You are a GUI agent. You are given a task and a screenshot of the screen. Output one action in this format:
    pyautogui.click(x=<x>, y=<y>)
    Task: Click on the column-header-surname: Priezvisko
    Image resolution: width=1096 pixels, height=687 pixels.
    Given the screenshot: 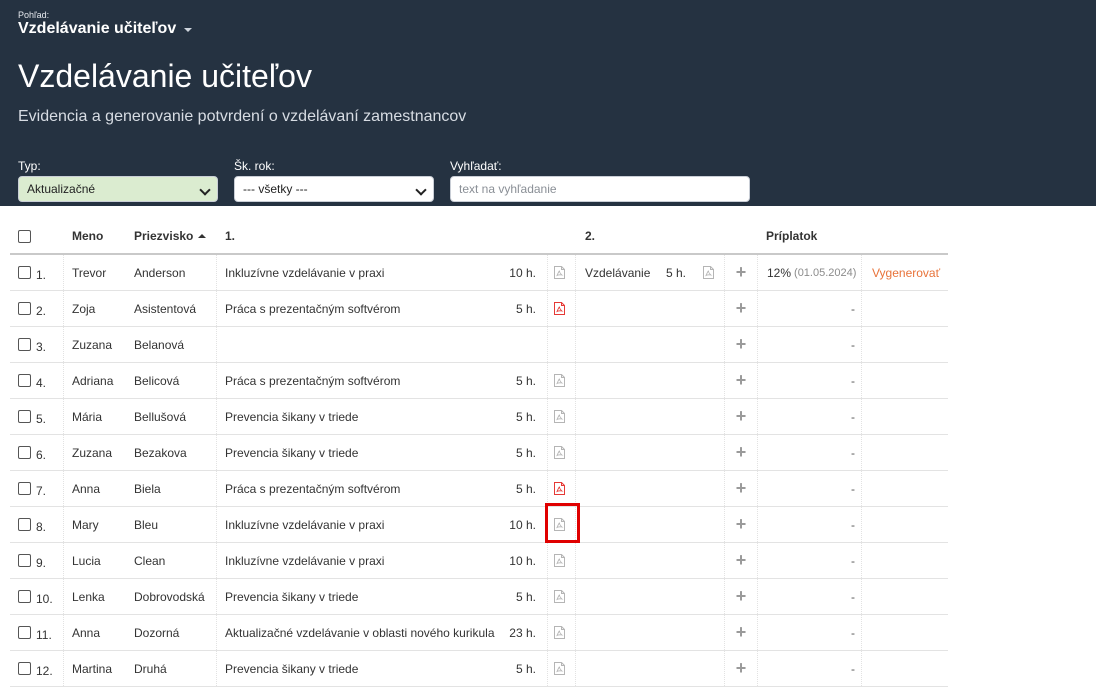 What is the action you would take?
    pyautogui.click(x=179, y=236)
    